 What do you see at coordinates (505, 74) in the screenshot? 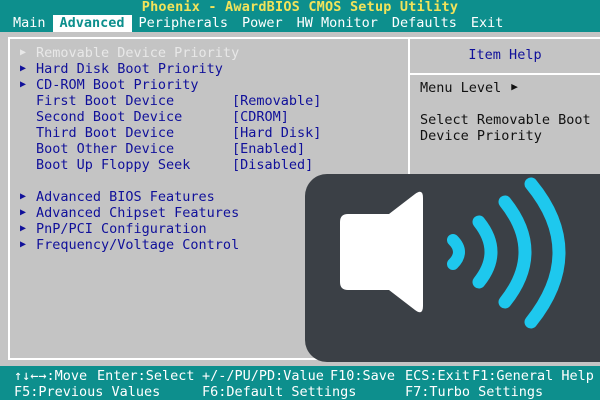
I see `help-header-divider` at bounding box center [505, 74].